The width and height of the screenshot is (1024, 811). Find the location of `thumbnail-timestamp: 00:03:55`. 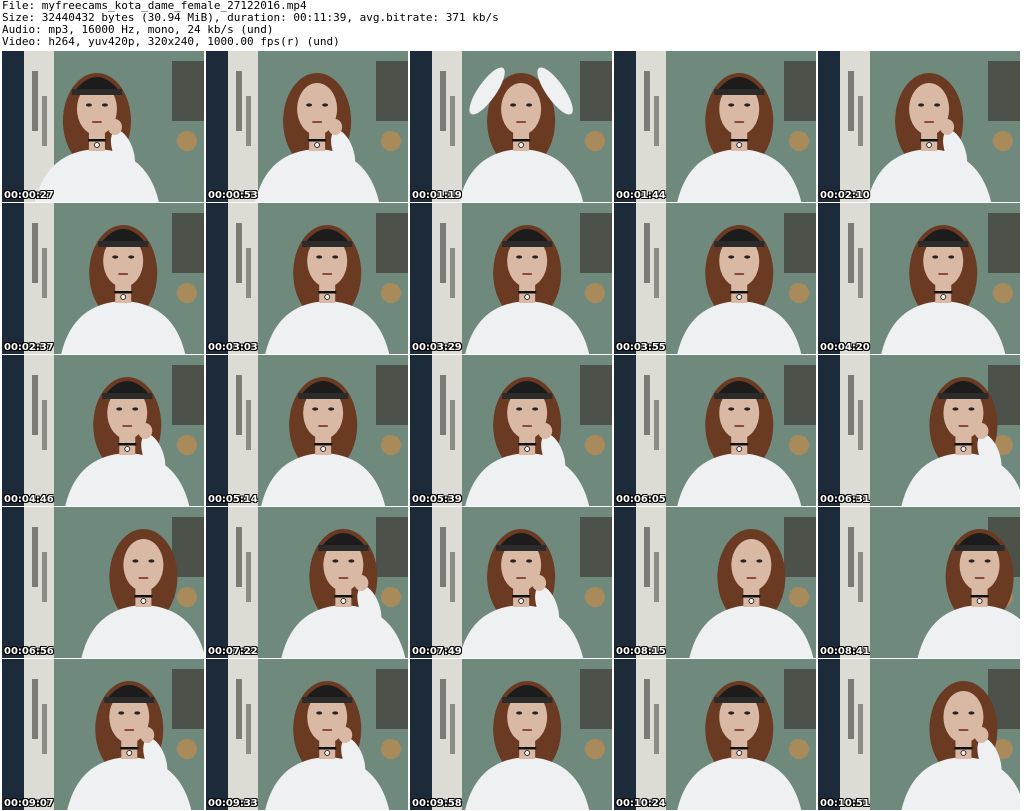

thumbnail-timestamp: 00:03:55 is located at coordinates (641, 347).